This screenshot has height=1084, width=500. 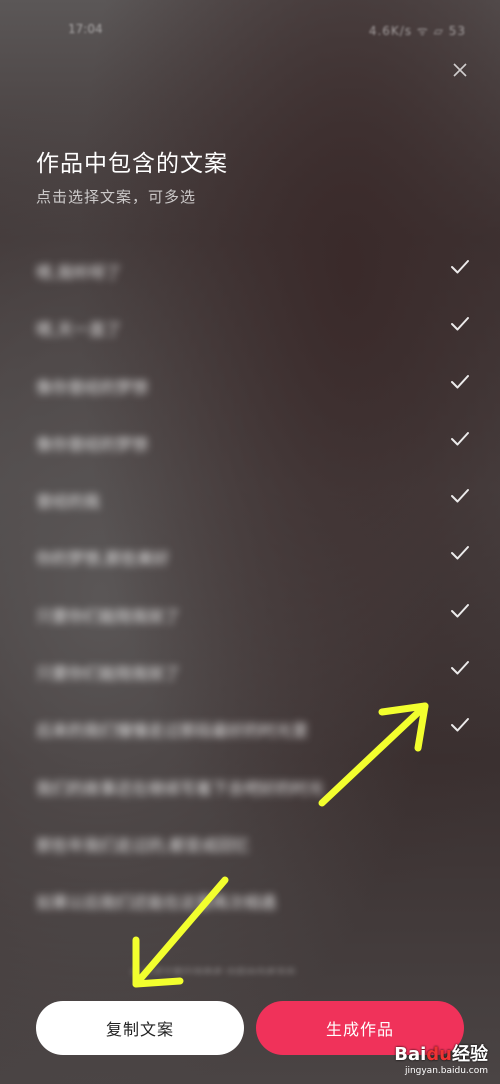 I want to click on copy-caption-button: 复制文案, so click(x=140, y=1028).